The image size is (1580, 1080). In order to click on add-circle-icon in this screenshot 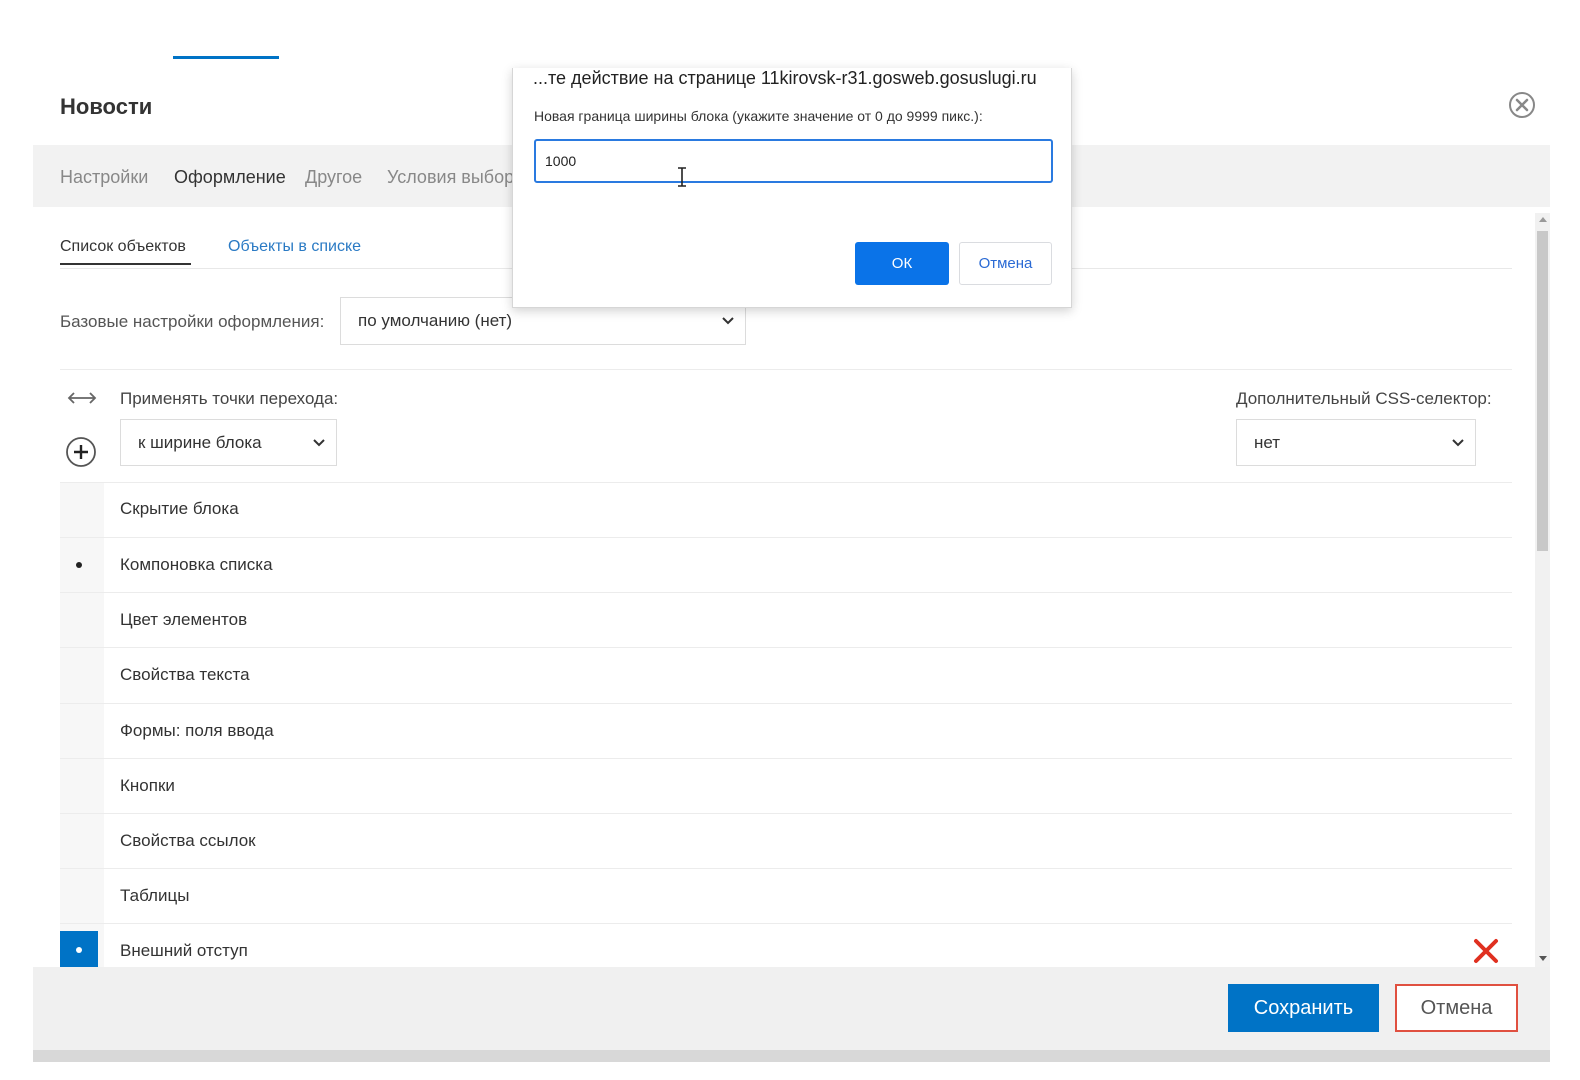, I will do `click(81, 452)`.